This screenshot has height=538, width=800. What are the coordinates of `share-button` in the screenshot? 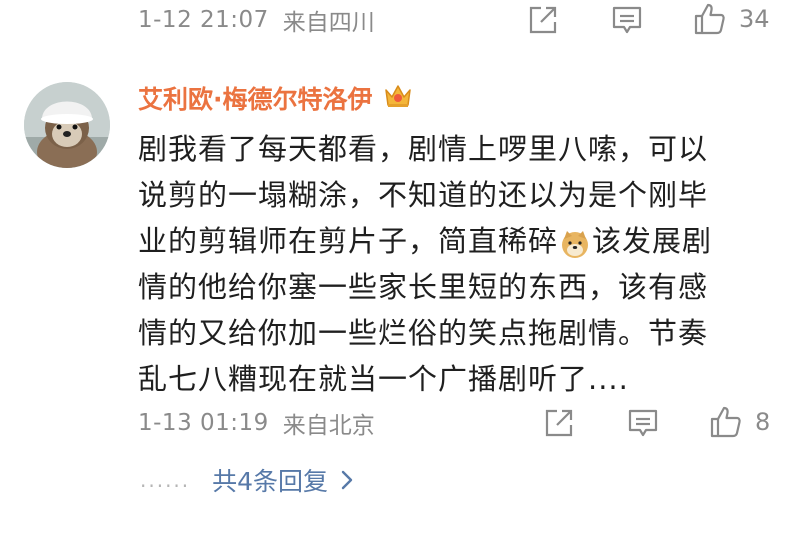 It's located at (559, 423).